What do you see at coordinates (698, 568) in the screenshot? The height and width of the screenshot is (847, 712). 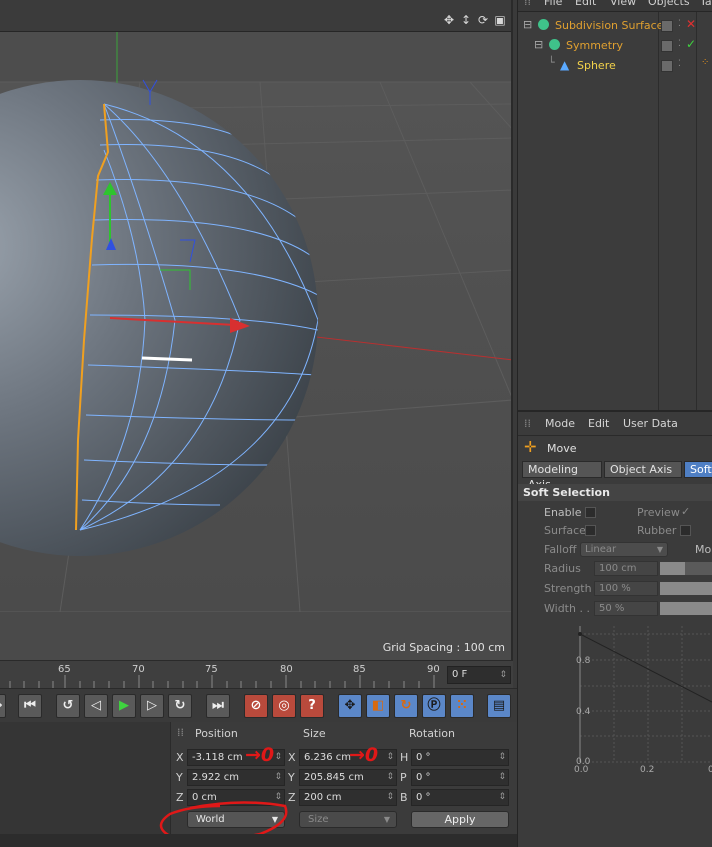 I see `radius-slider-track` at bounding box center [698, 568].